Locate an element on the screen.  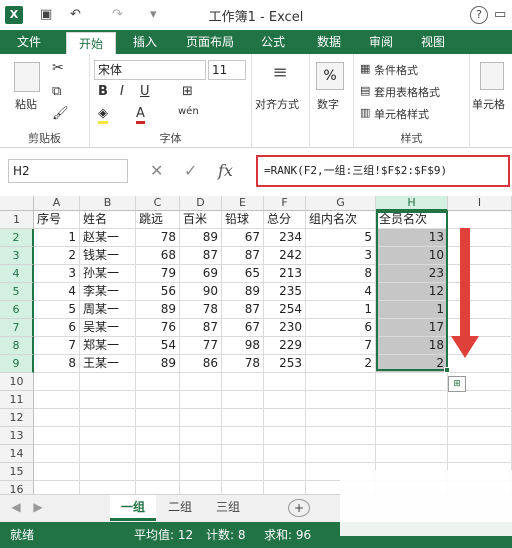
phonetic-button: wén is located at coordinates (188, 111).